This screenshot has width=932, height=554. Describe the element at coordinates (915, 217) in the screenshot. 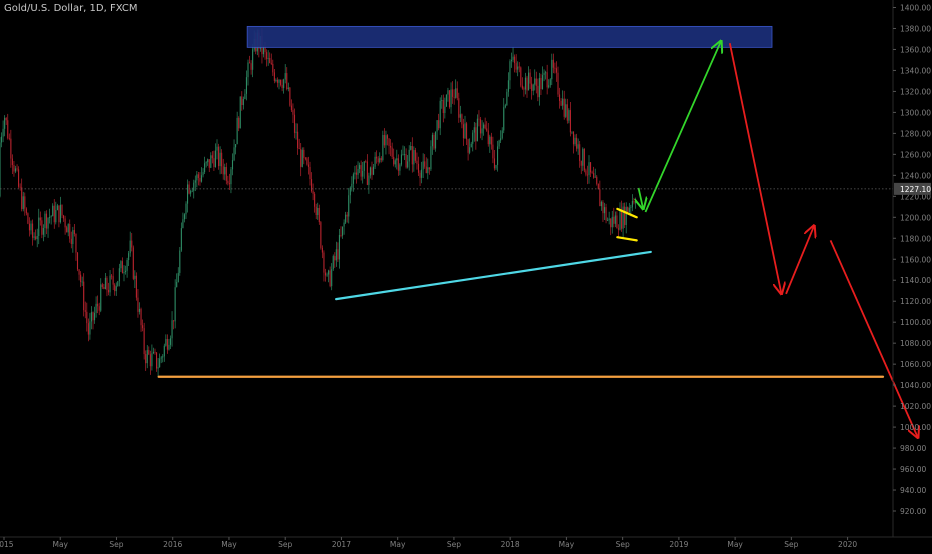

I see `y-tick-label: 1200.00` at that location.